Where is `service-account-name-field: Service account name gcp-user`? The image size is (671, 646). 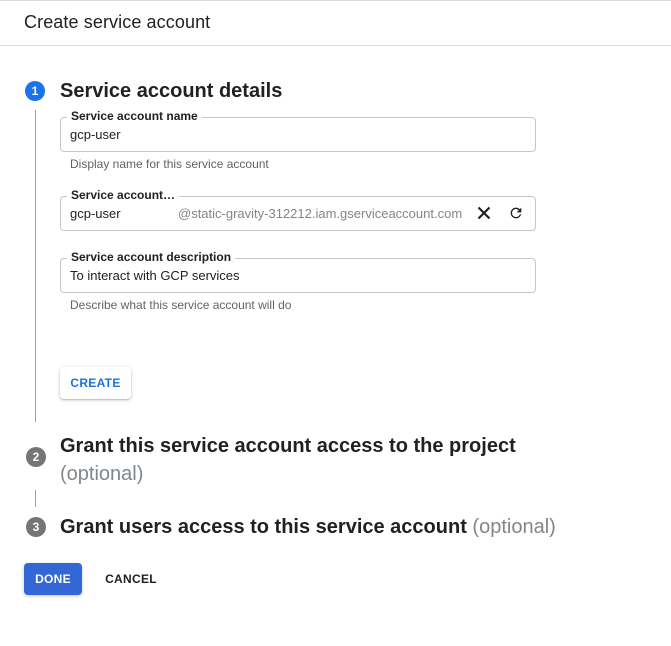 service-account-name-field: Service account name gcp-user is located at coordinates (298, 130).